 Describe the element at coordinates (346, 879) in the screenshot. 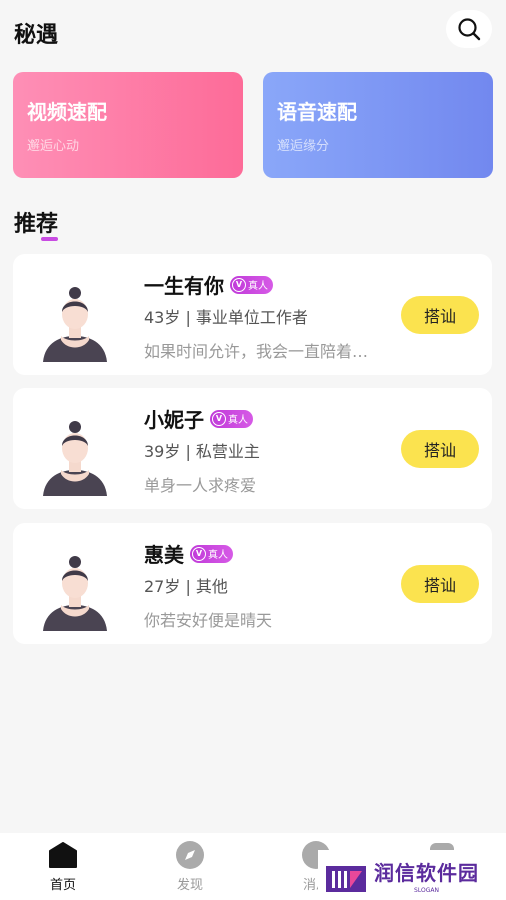

I see `watermark-logo` at that location.